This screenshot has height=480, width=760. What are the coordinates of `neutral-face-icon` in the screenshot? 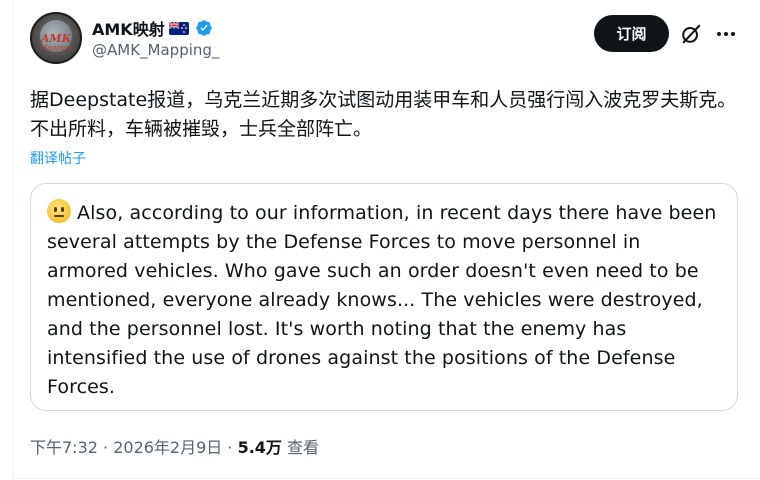 It's located at (59, 211).